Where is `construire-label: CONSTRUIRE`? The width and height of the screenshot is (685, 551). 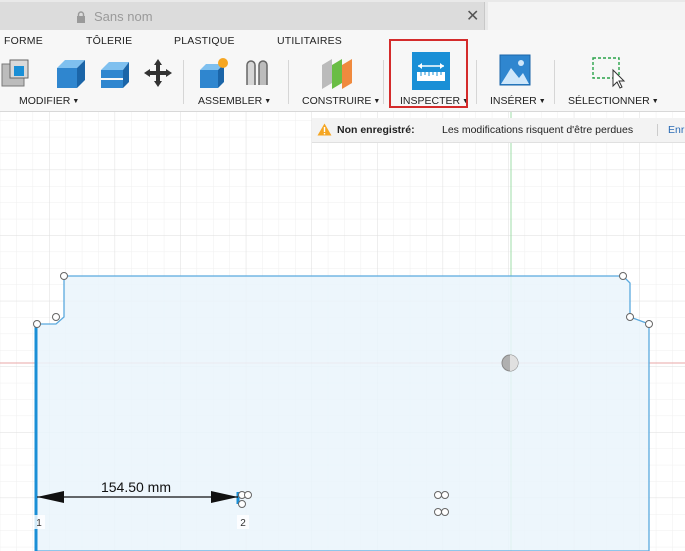 construire-label: CONSTRUIRE is located at coordinates (337, 101).